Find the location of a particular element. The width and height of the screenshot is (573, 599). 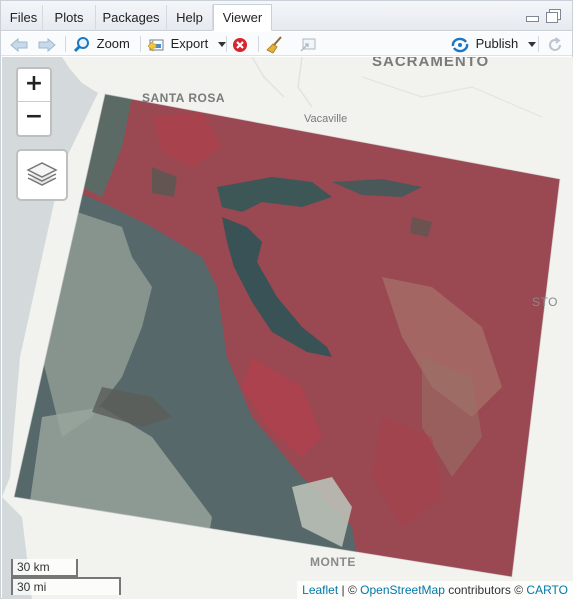

label-monterey: MONTE is located at coordinates (333, 562).